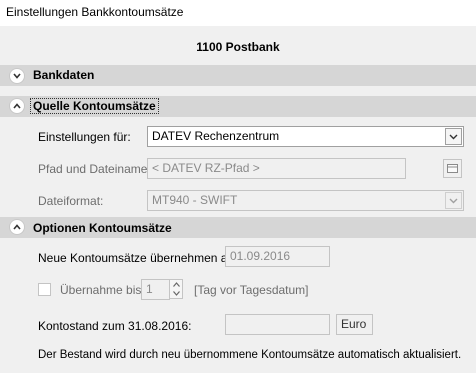 The image size is (476, 373). I want to click on uebernahme-value: 1, so click(149, 289).